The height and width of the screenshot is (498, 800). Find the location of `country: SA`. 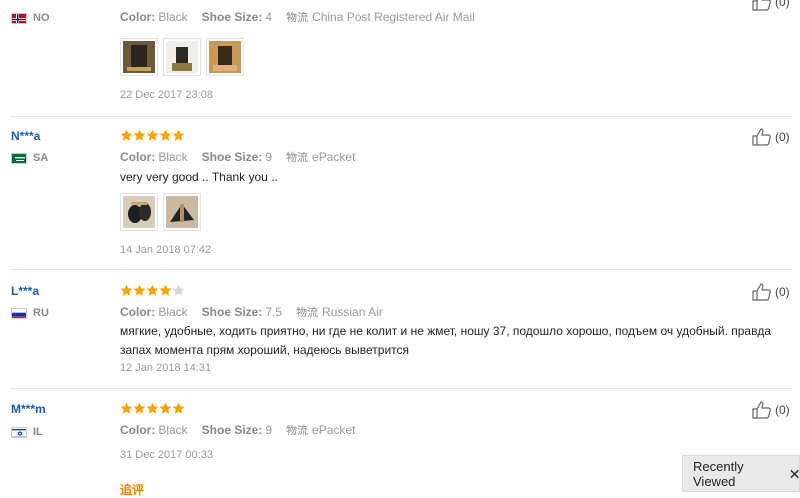

country: SA is located at coordinates (29, 158).